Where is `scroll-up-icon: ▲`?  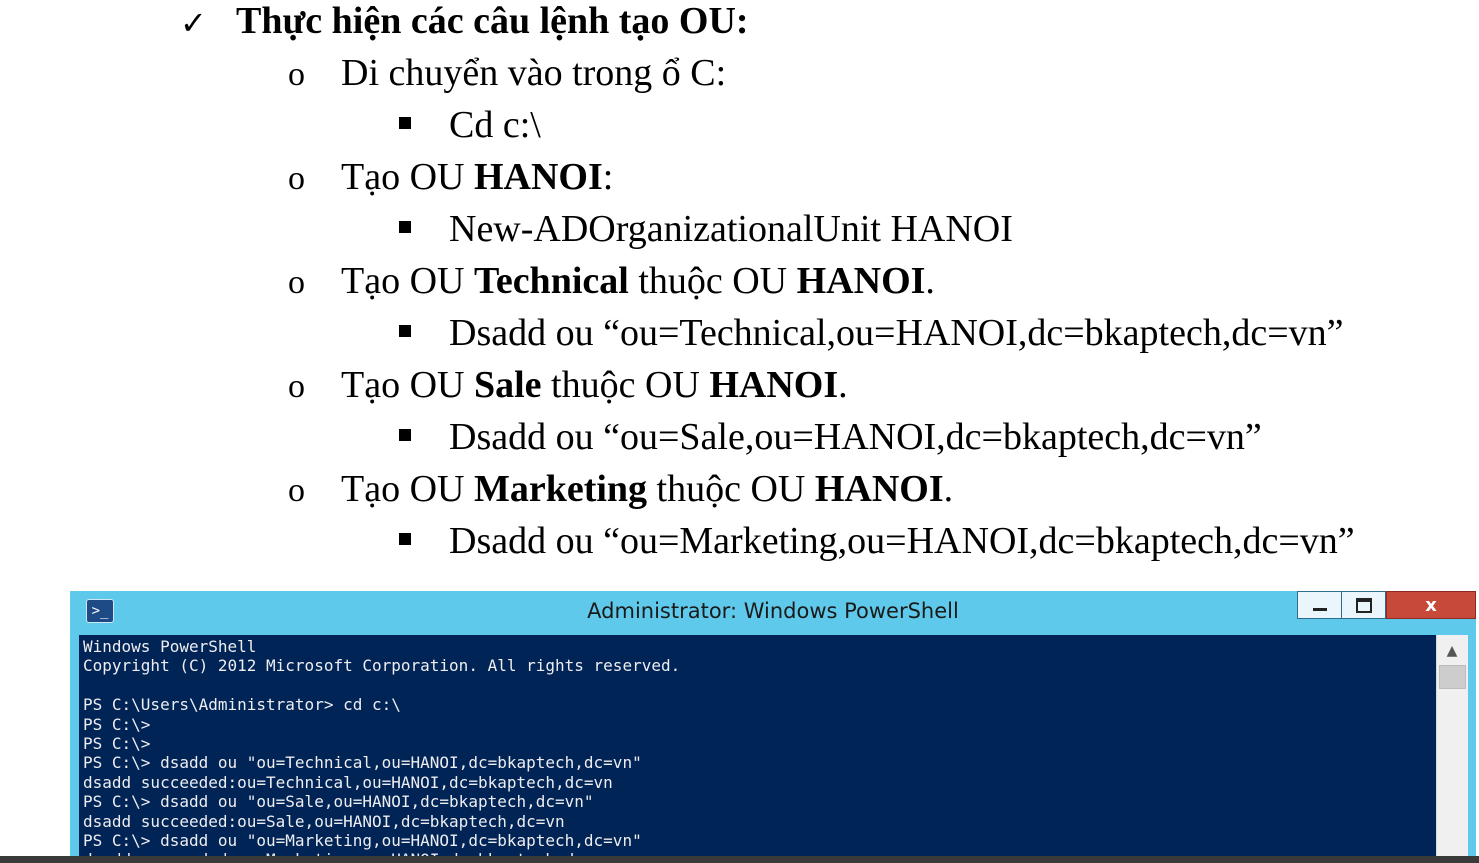 scroll-up-icon: ▲ is located at coordinates (1452, 651).